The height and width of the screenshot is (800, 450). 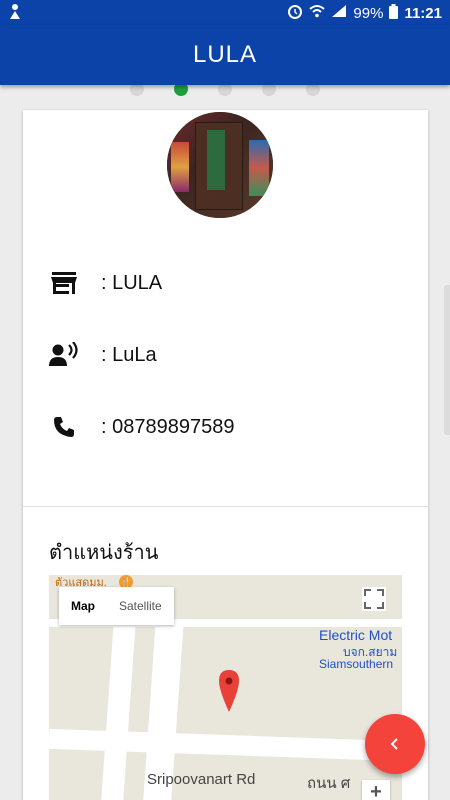 What do you see at coordinates (64, 355) in the screenshot?
I see `record-voice-icon` at bounding box center [64, 355].